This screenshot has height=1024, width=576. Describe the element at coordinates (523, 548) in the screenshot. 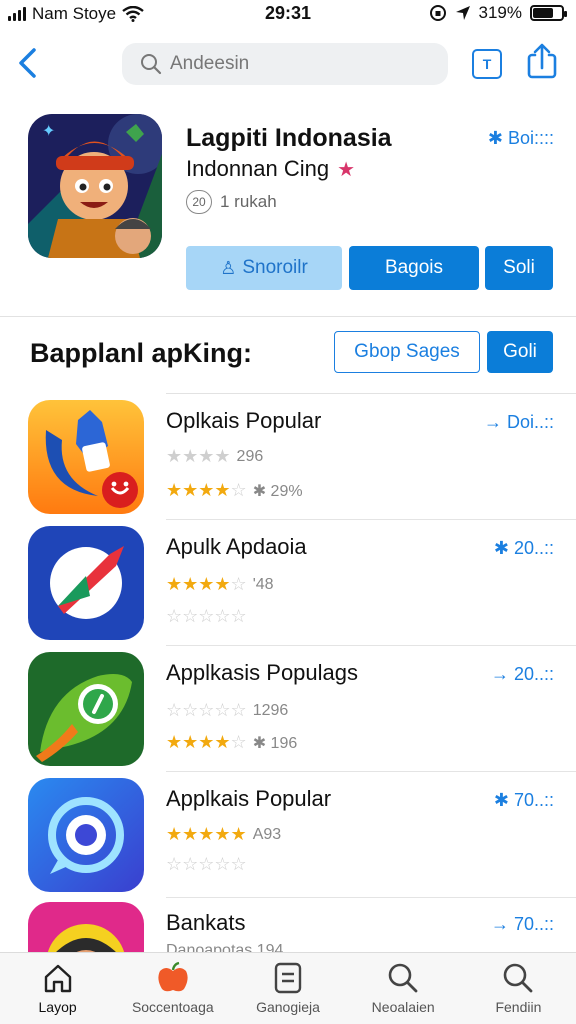

I see `app-price: ✱ 20..::` at that location.